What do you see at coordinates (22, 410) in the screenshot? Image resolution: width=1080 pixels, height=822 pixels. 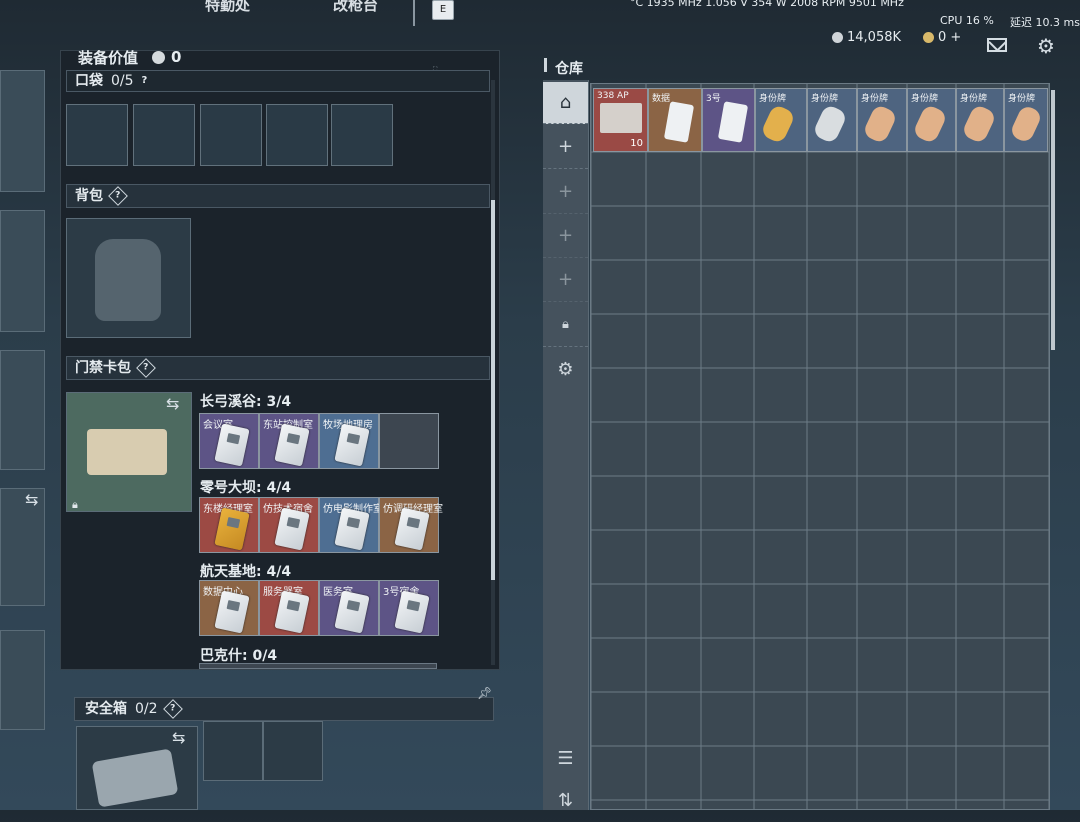 I see `sidearm-slot` at bounding box center [22, 410].